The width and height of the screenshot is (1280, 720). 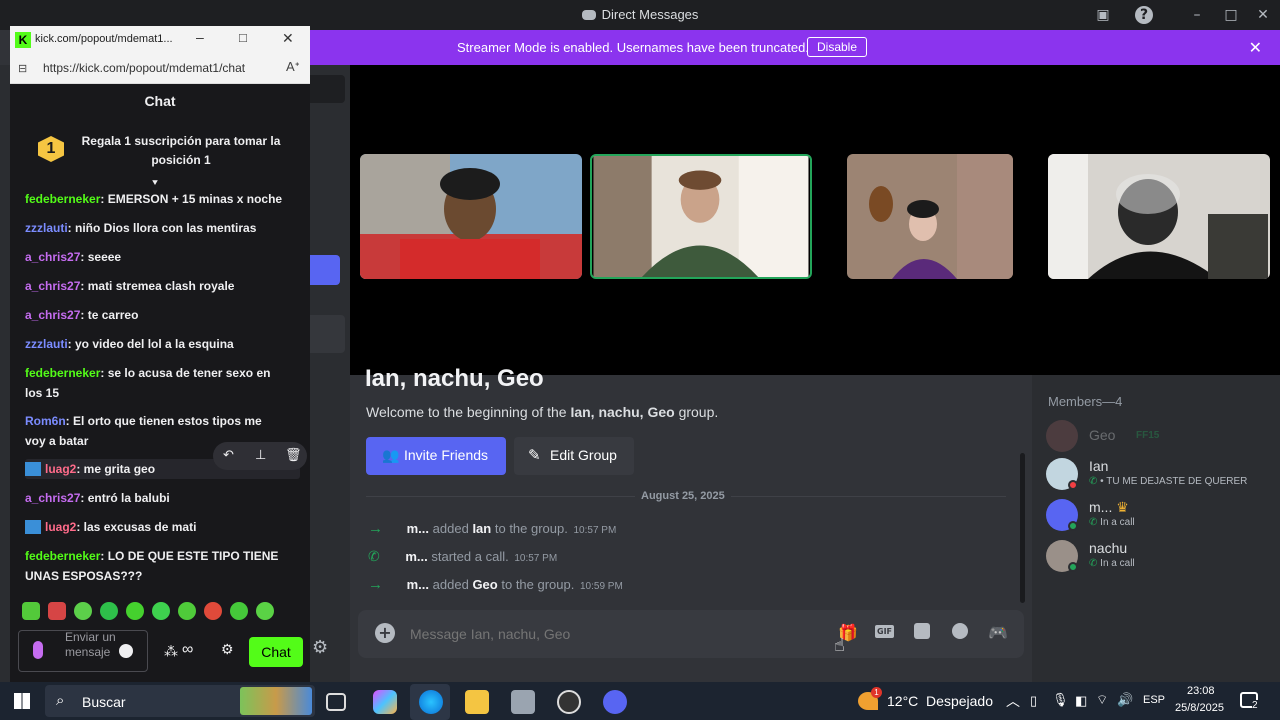 I want to click on group-title: Ian, nachu, Geo, so click(x=454, y=378).